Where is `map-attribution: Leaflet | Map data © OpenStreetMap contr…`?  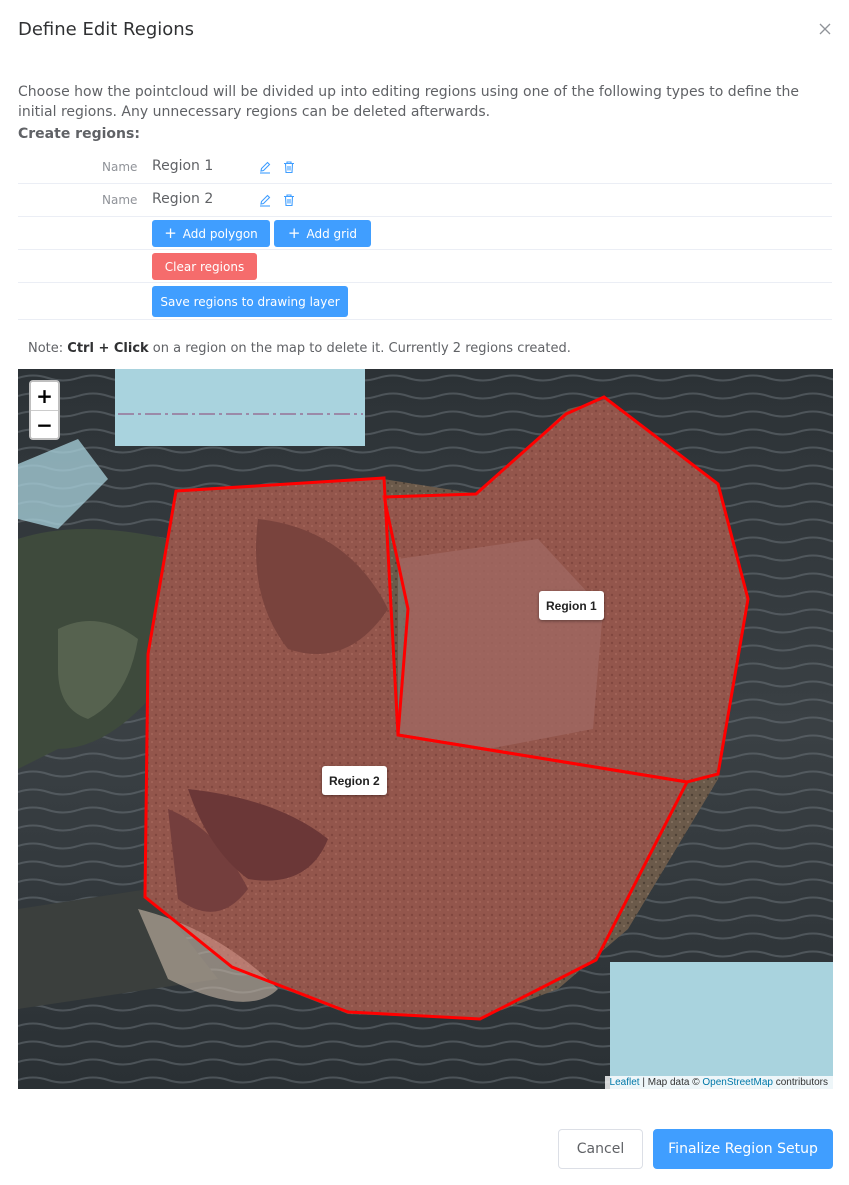
map-attribution: Leaflet | Map data © OpenStreetMap contr… is located at coordinates (718, 1082).